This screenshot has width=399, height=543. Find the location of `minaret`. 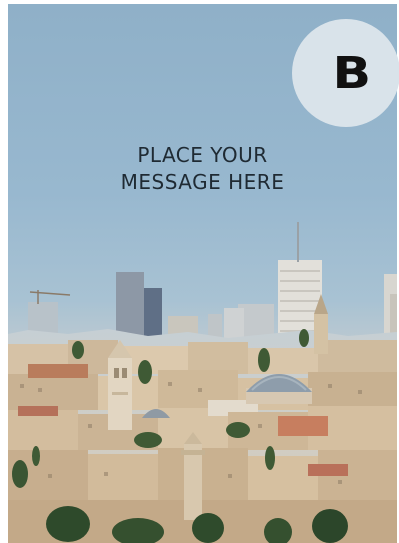

minaret is located at coordinates (193, 476).